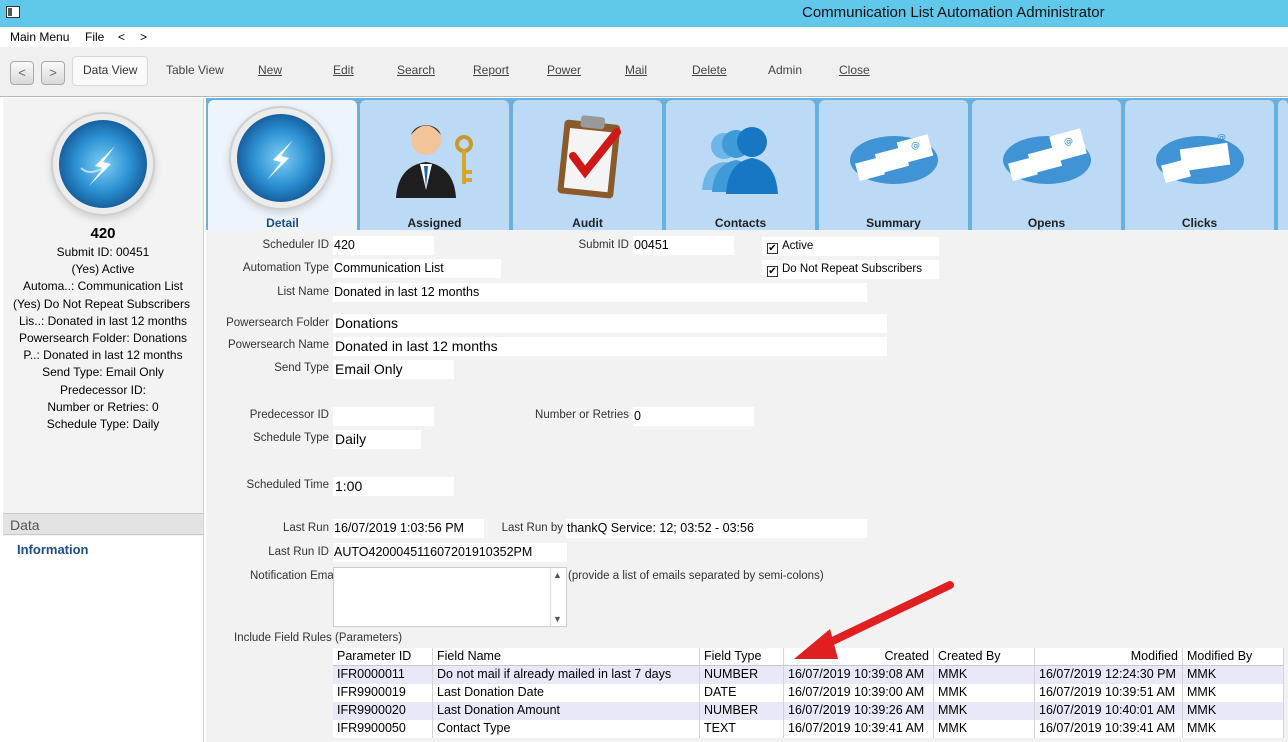  What do you see at coordinates (195, 70) in the screenshot?
I see `table-view-button: Table View` at bounding box center [195, 70].